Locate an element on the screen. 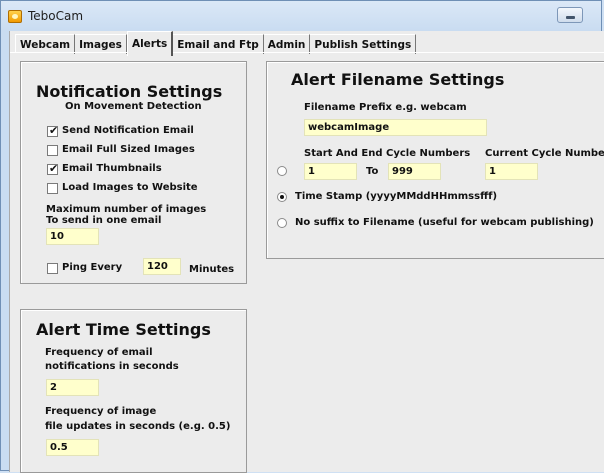 Image resolution: width=604 pixels, height=473 pixels. email-frequency-label-line2: notifications in seconds is located at coordinates (112, 366).